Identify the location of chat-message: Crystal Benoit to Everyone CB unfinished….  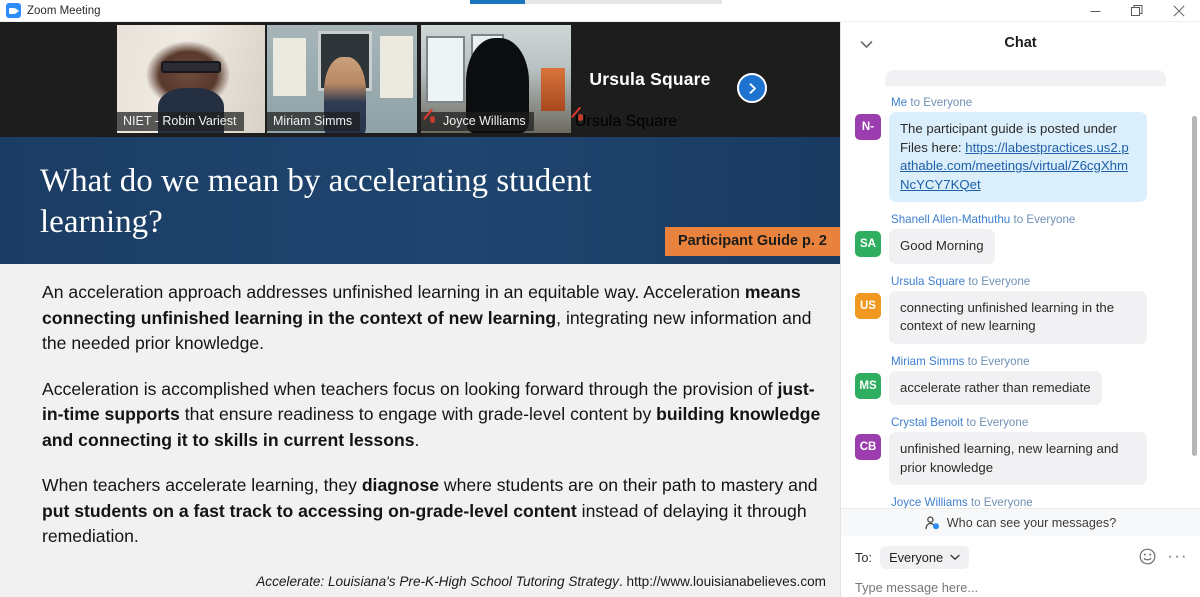
(1020, 450).